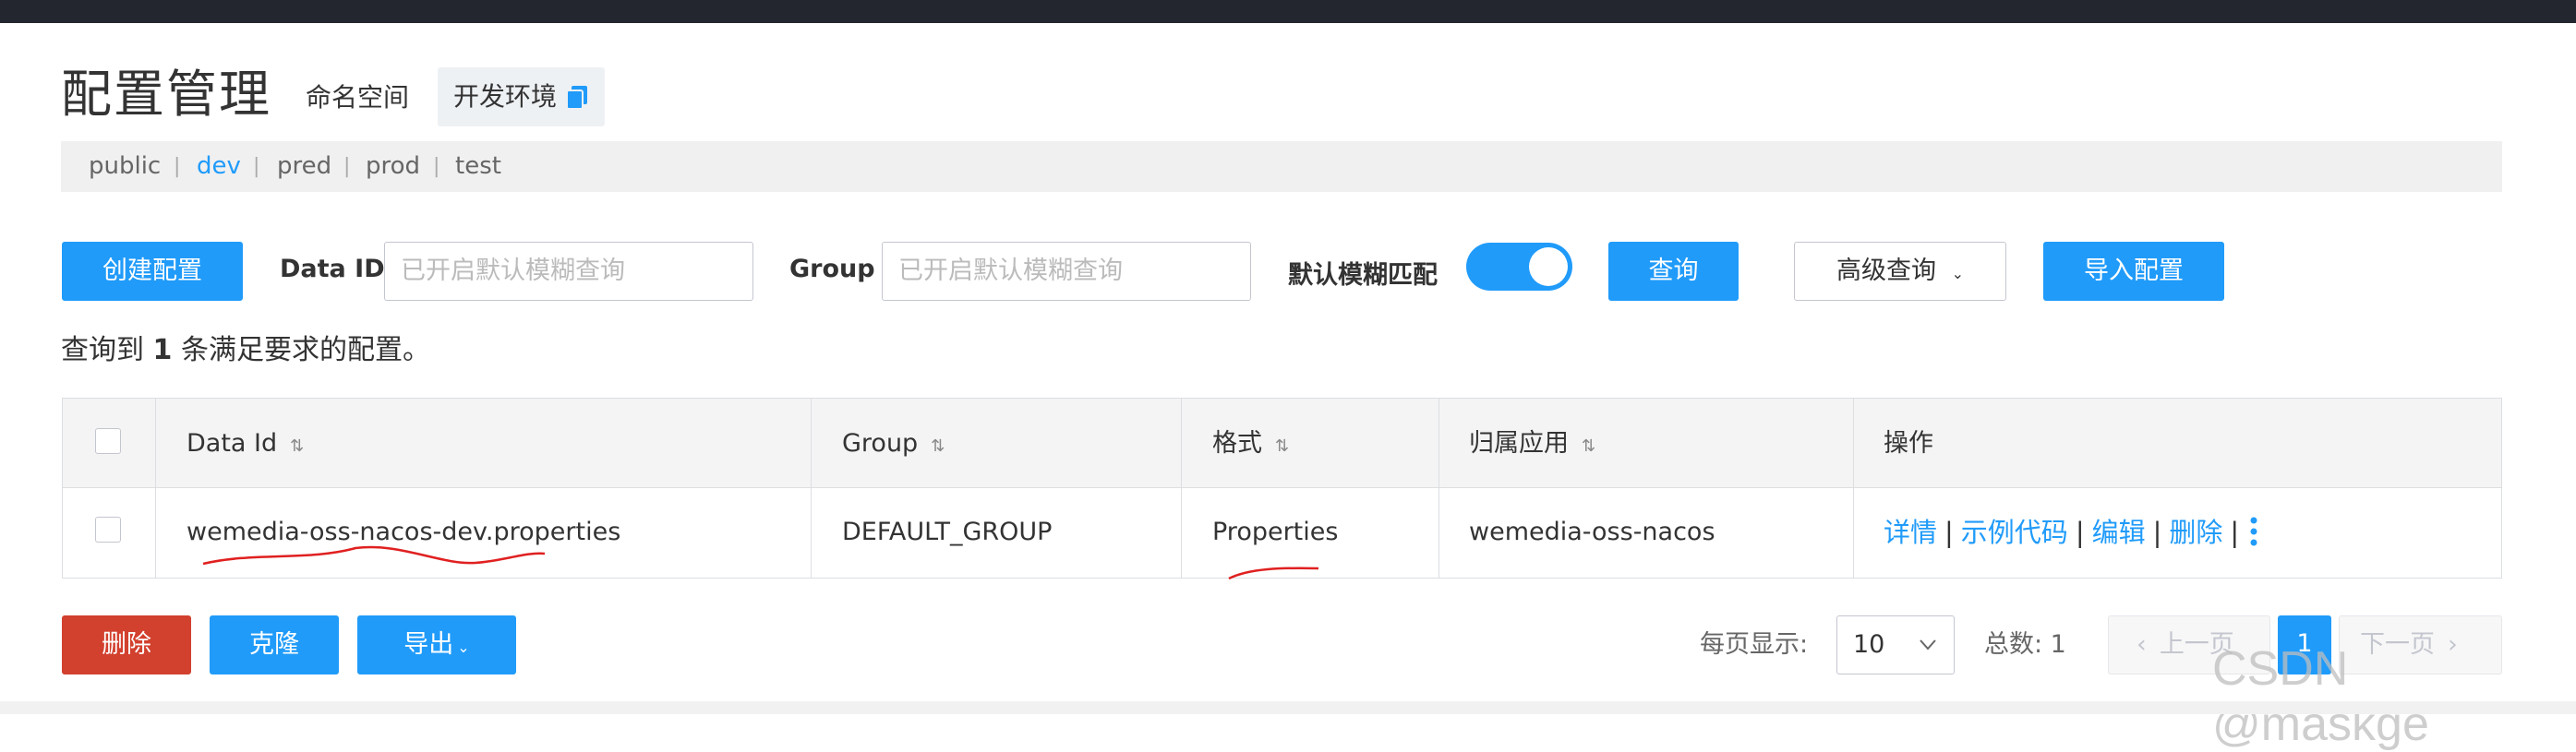  Describe the element at coordinates (102, 350) in the screenshot. I see `result-prefix: 查询到` at that location.